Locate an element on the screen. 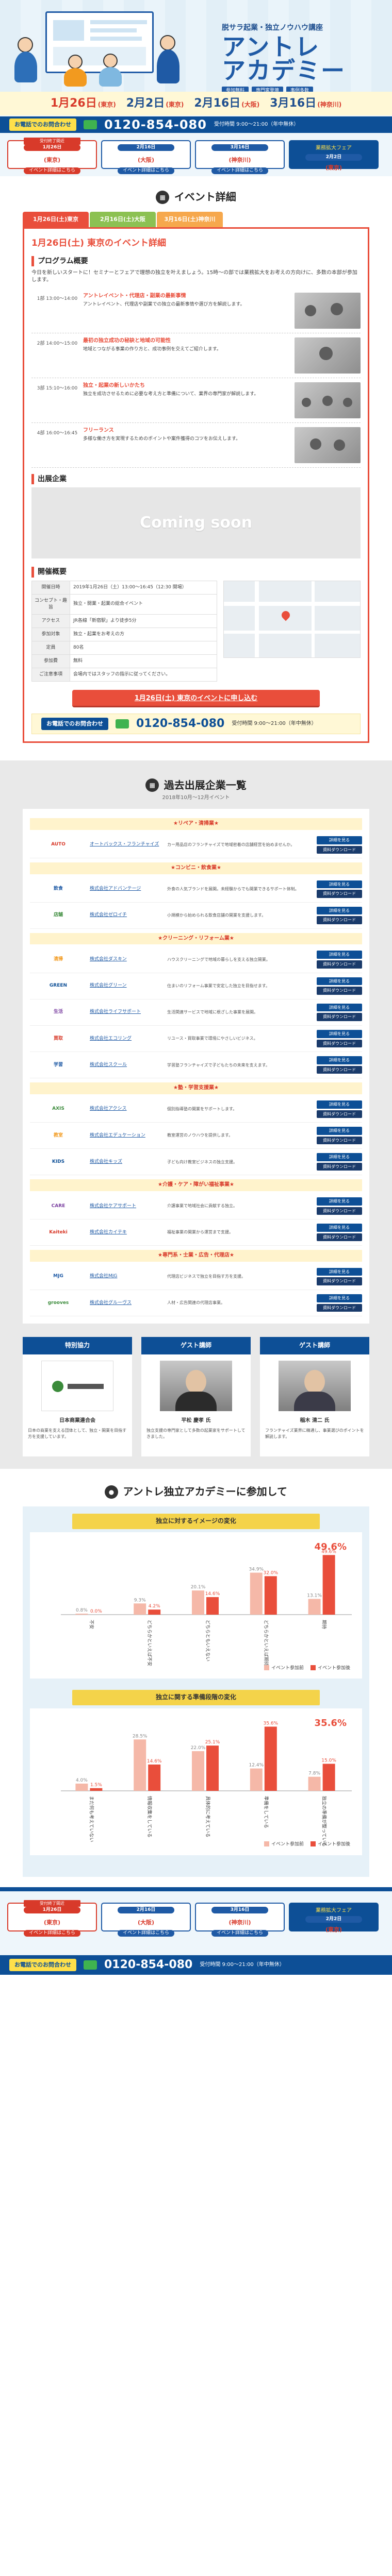 The width and height of the screenshot is (392, 2576). speaker-text: フランチャイズ業界に精通し、事業選びのポイントを解説します。 is located at coordinates (314, 1433).